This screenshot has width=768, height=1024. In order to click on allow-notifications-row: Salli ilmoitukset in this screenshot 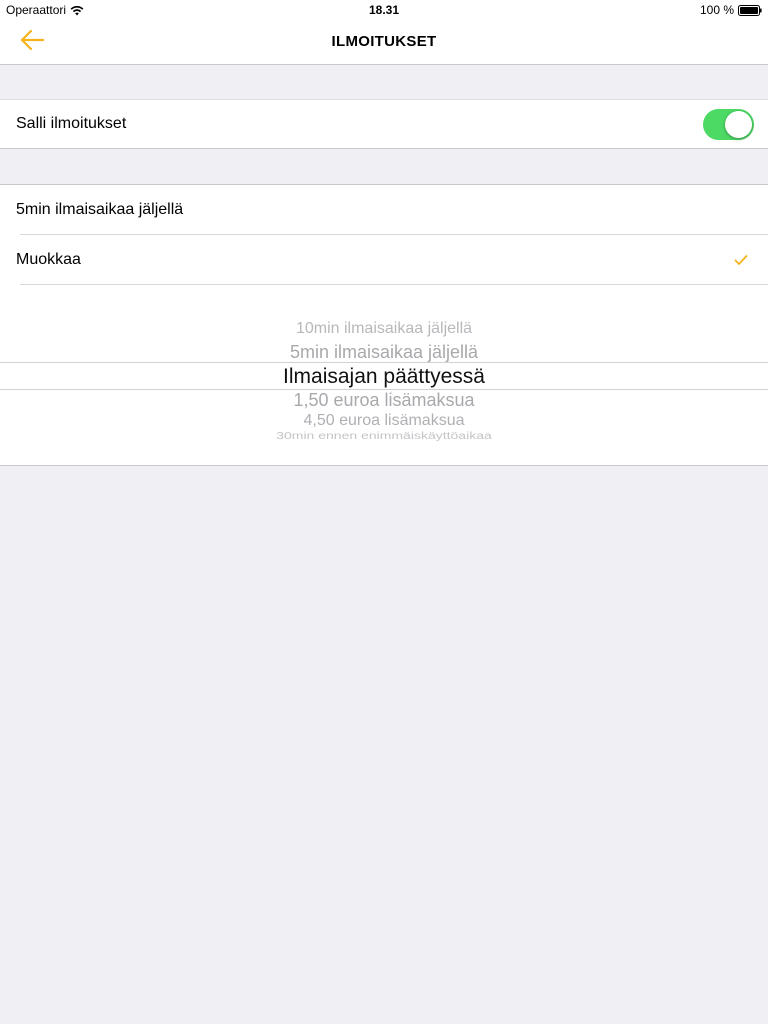, I will do `click(384, 124)`.